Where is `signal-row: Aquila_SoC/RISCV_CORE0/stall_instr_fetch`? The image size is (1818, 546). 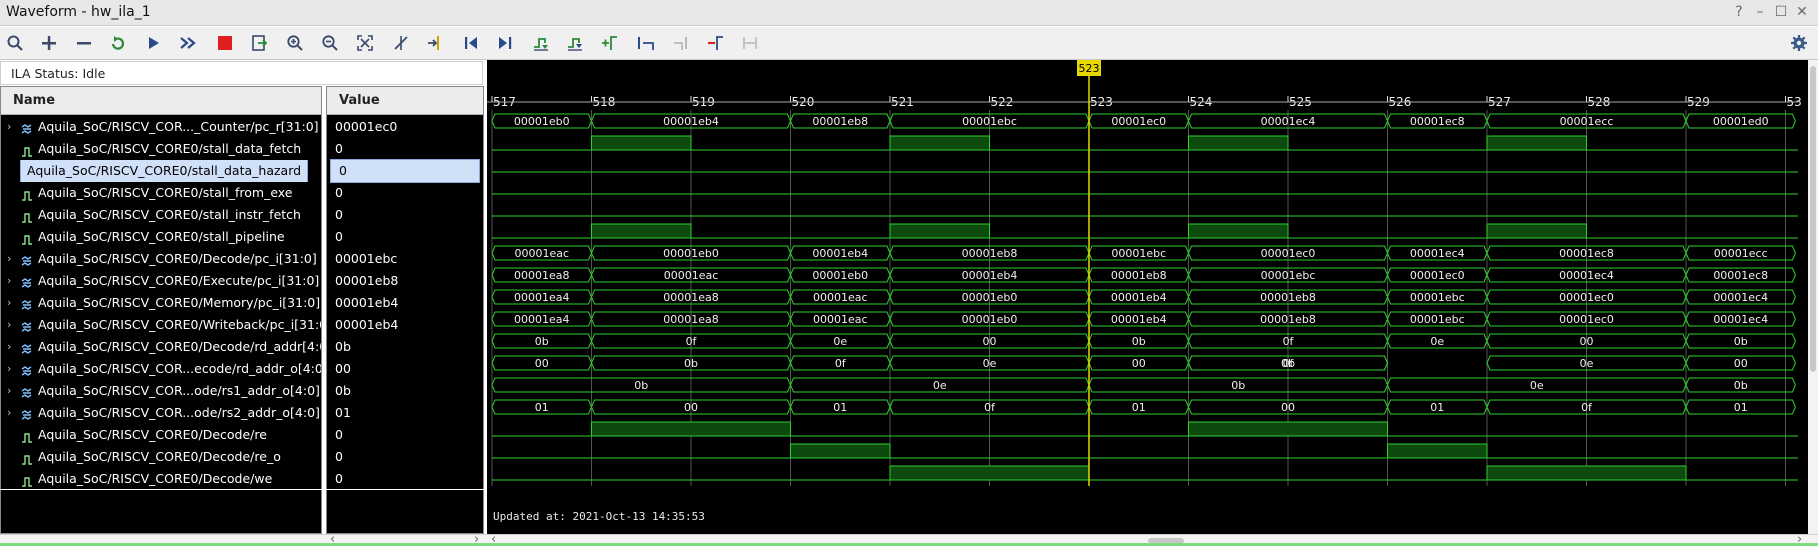 signal-row: Aquila_SoC/RISCV_CORE0/stall_instr_fetch is located at coordinates (161, 215).